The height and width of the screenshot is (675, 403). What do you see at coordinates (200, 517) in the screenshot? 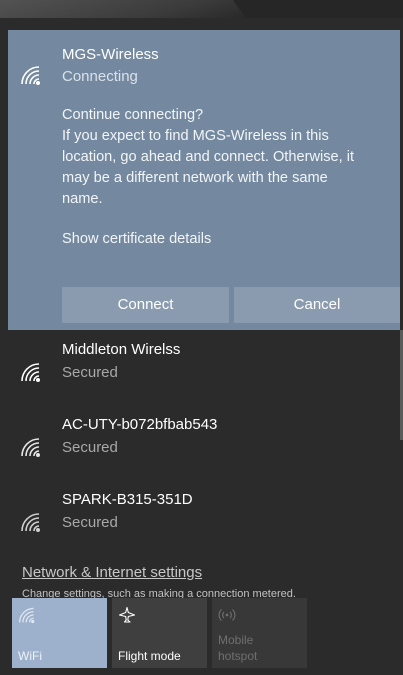
I see `network-list-item: SPARK-B315-351D Secured` at bounding box center [200, 517].